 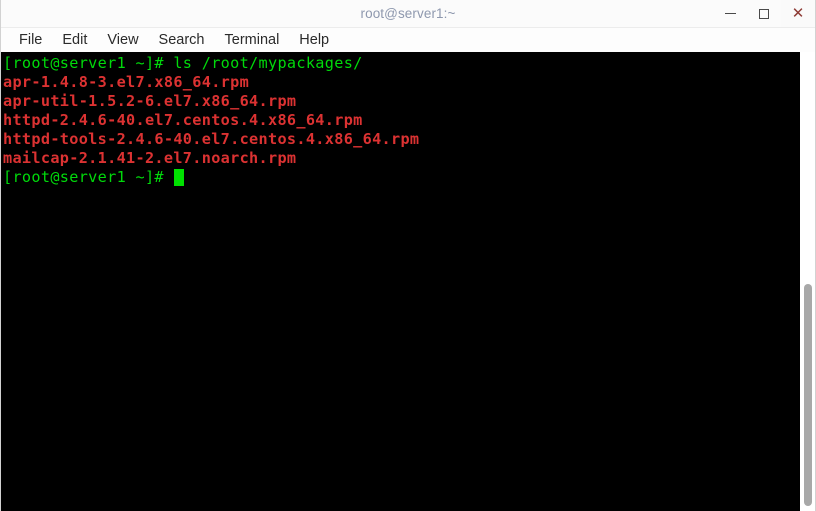 I want to click on terminal-cursor, so click(x=179, y=177).